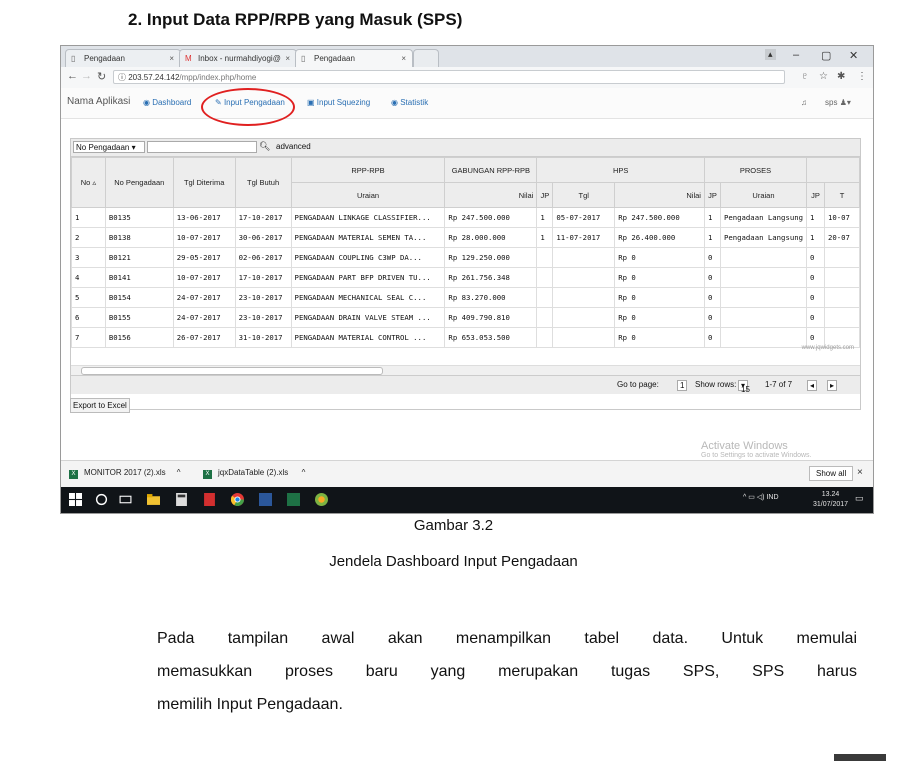 Image resolution: width=907 pixels, height=761 pixels. I want to click on system-tray: ^ ▭ ◁) IND, so click(761, 497).